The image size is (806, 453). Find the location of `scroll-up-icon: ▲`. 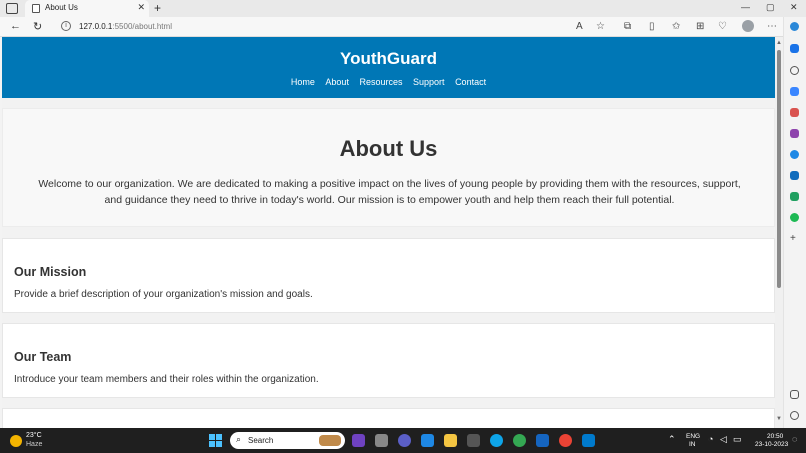

scroll-up-icon: ▲ is located at coordinates (779, 43).